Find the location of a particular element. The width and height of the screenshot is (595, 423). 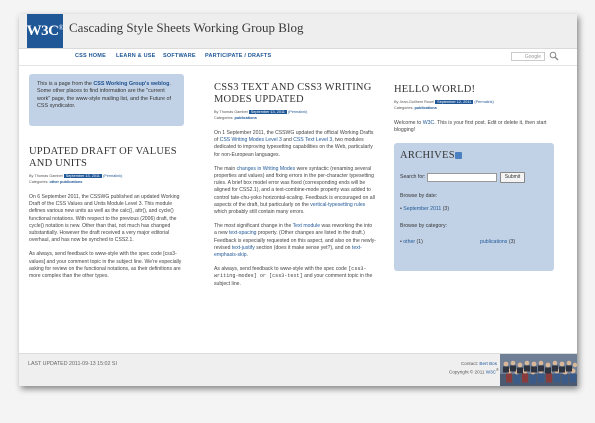

archive-category-item: publications (3) is located at coordinates (497, 242).